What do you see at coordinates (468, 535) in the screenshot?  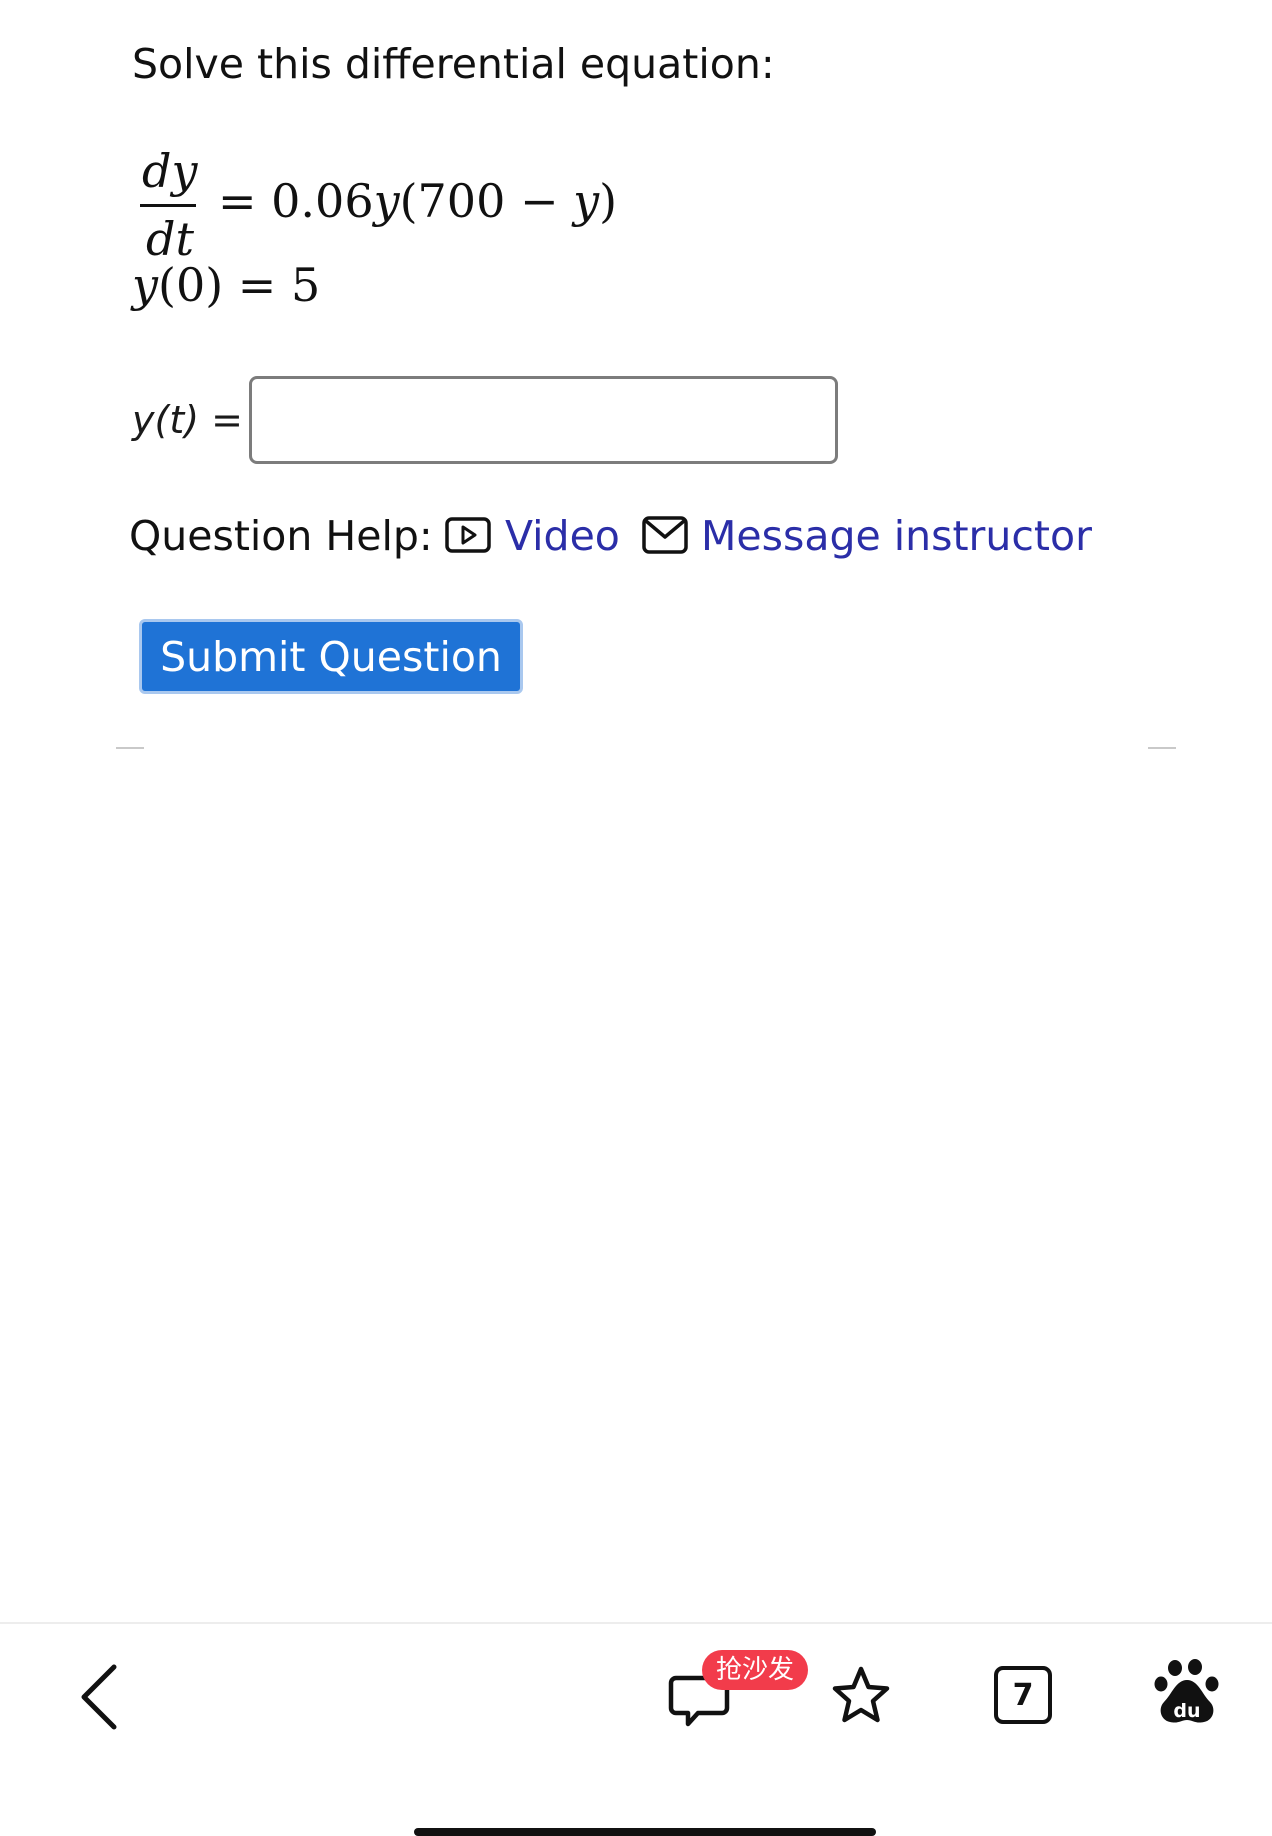 I see `video-icon` at bounding box center [468, 535].